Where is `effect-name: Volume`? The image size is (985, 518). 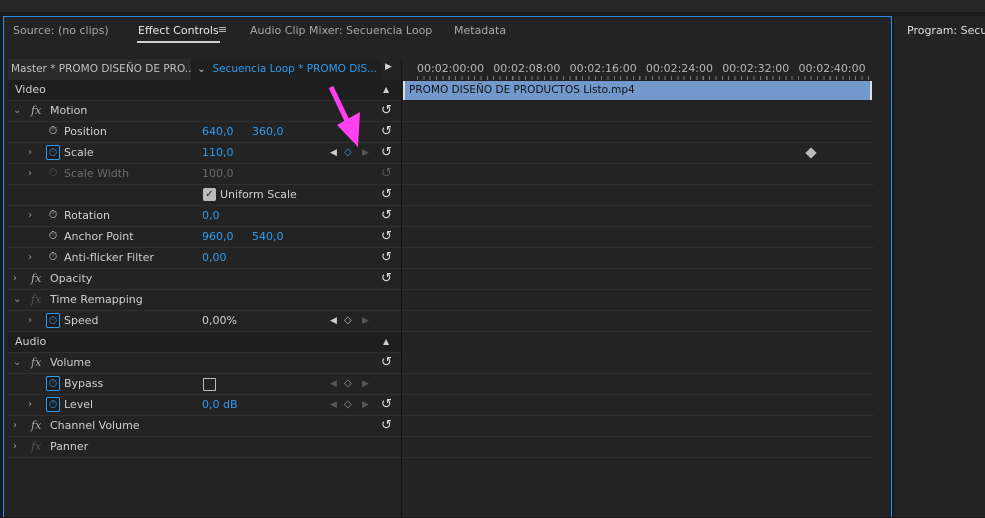 effect-name: Volume is located at coordinates (70, 362).